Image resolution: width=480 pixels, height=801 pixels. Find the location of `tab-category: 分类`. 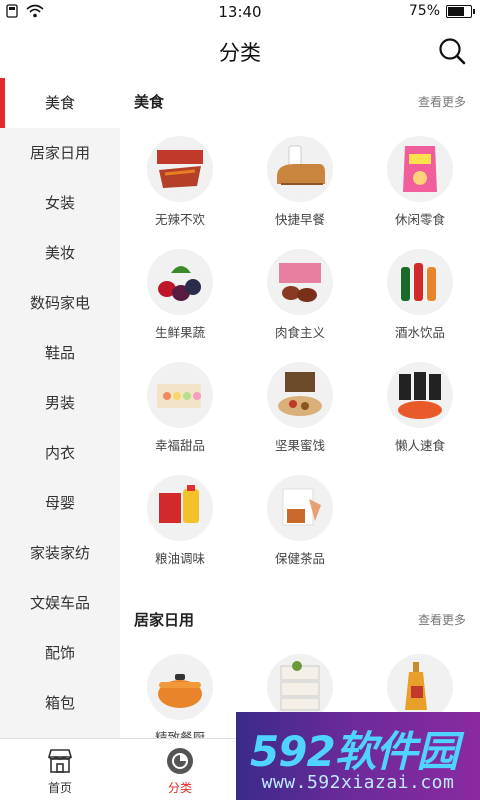

tab-category: 分类 is located at coordinates (180, 770).